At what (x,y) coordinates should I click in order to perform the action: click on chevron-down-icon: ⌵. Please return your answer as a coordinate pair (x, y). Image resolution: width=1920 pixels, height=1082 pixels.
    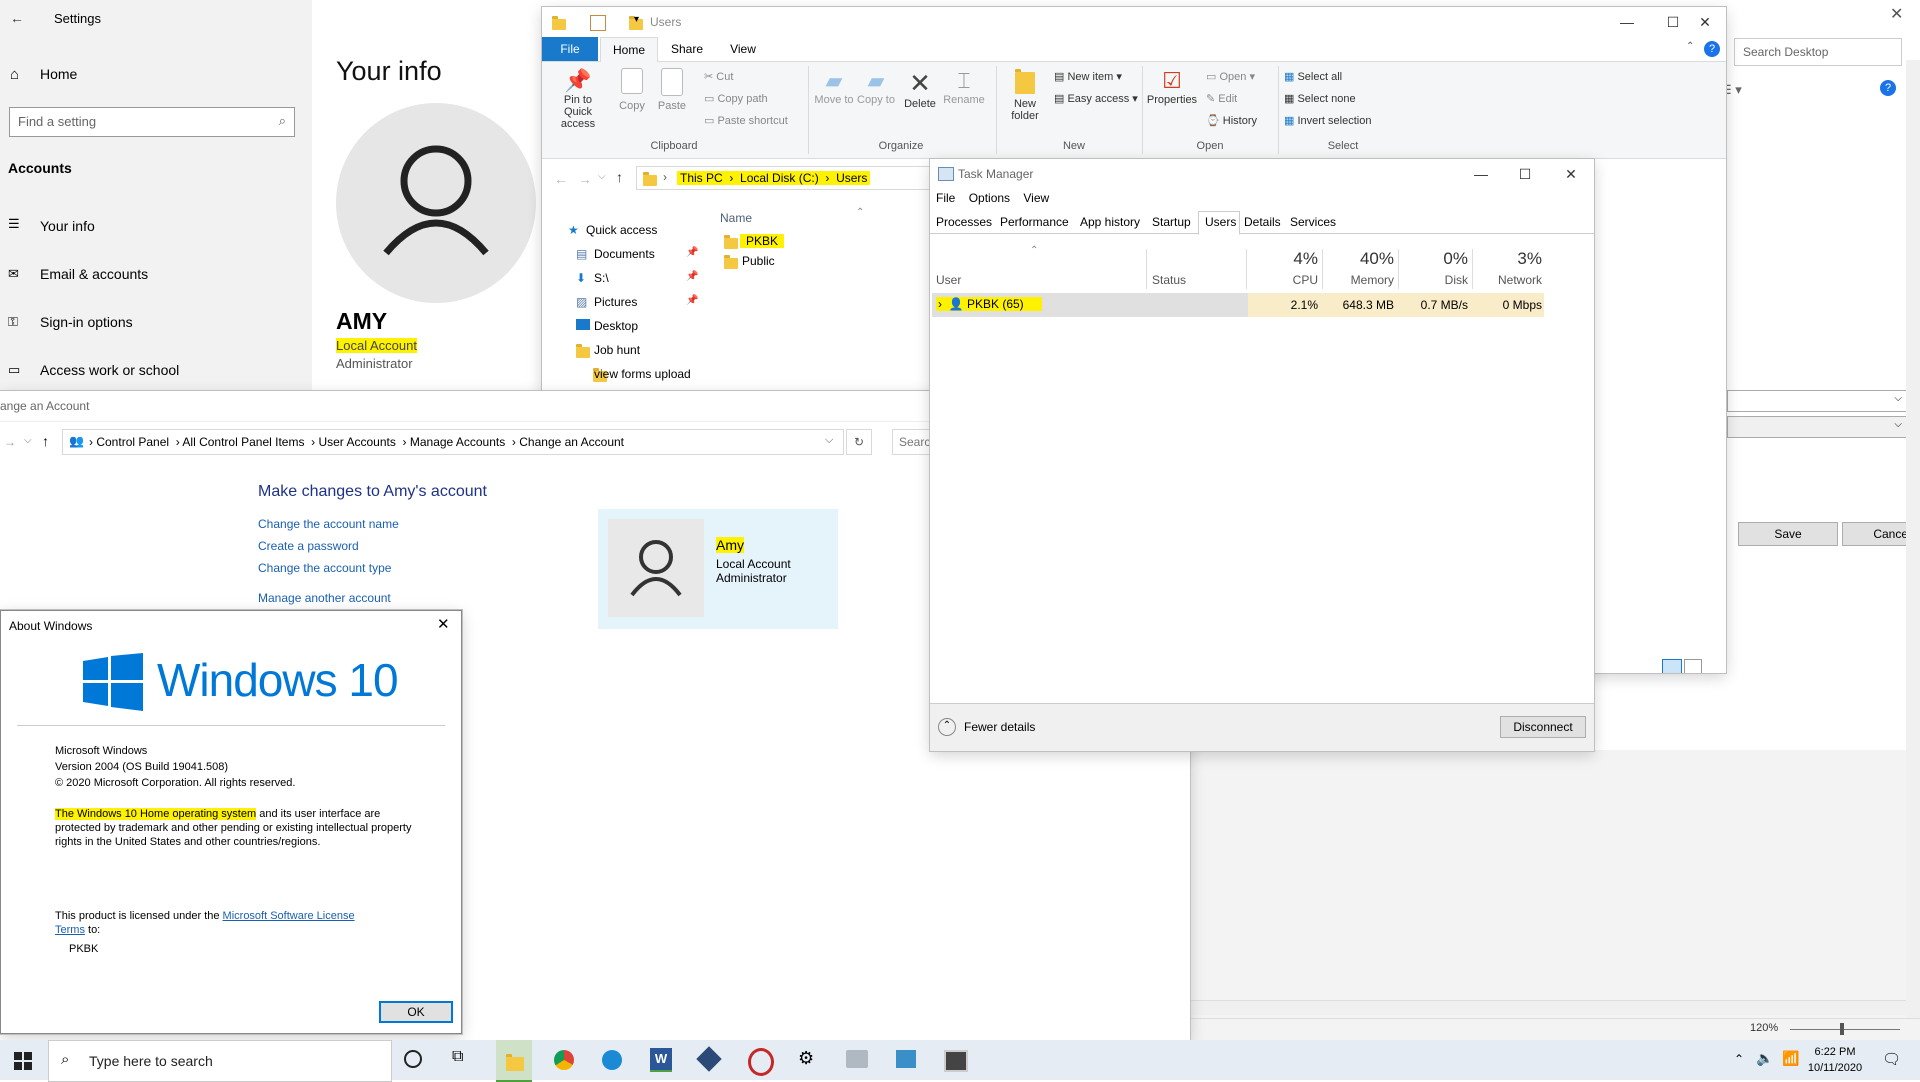
    Looking at the image, I should click on (829, 440).